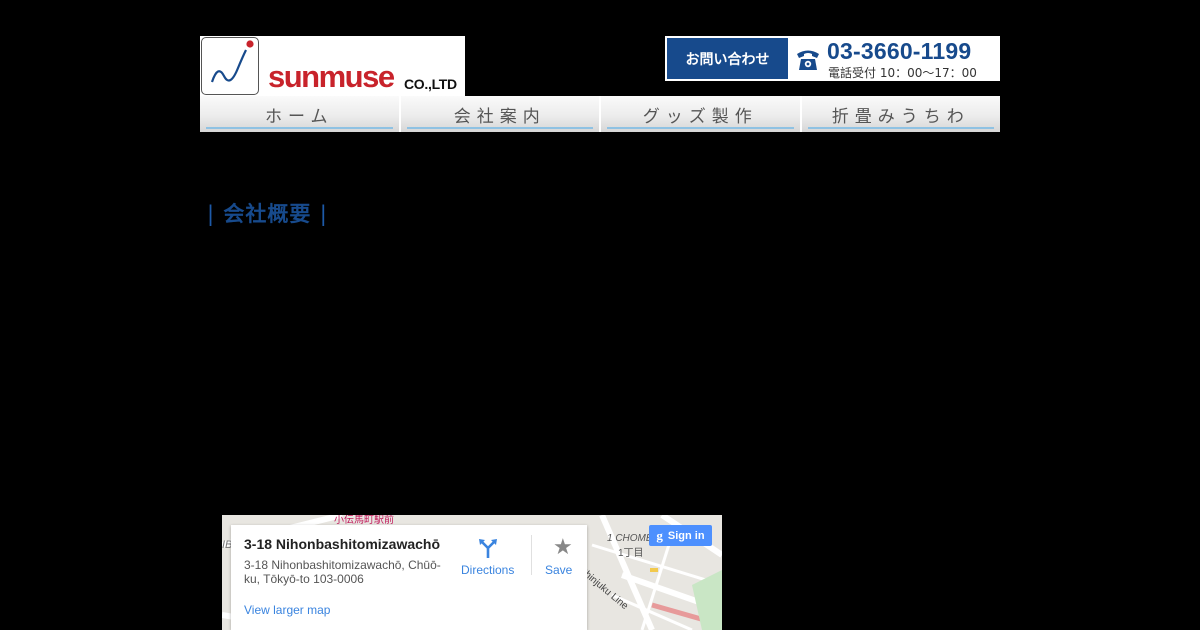 The image size is (1200, 630). Describe the element at coordinates (630, 538) in the screenshot. I see `map-label-chome: 1 CHOME` at that location.